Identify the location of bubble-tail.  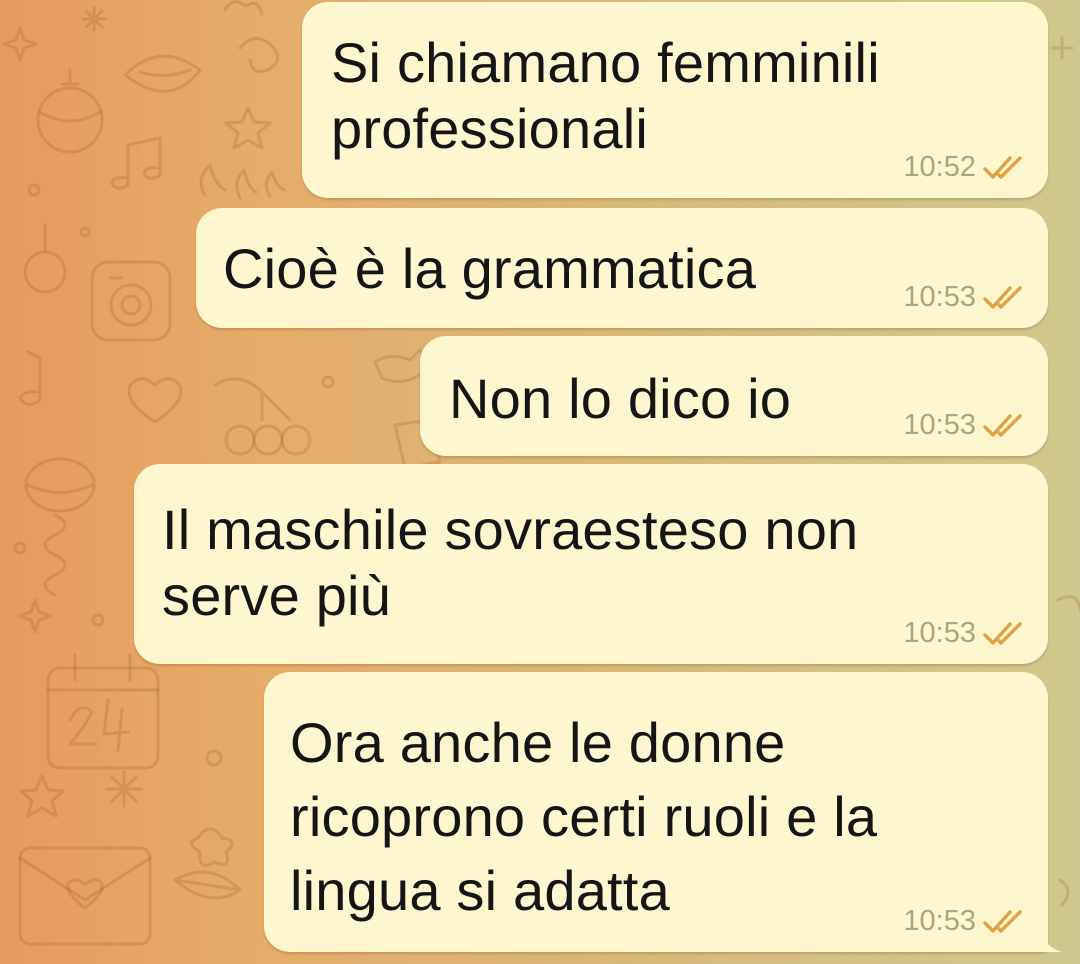
(1051, 939).